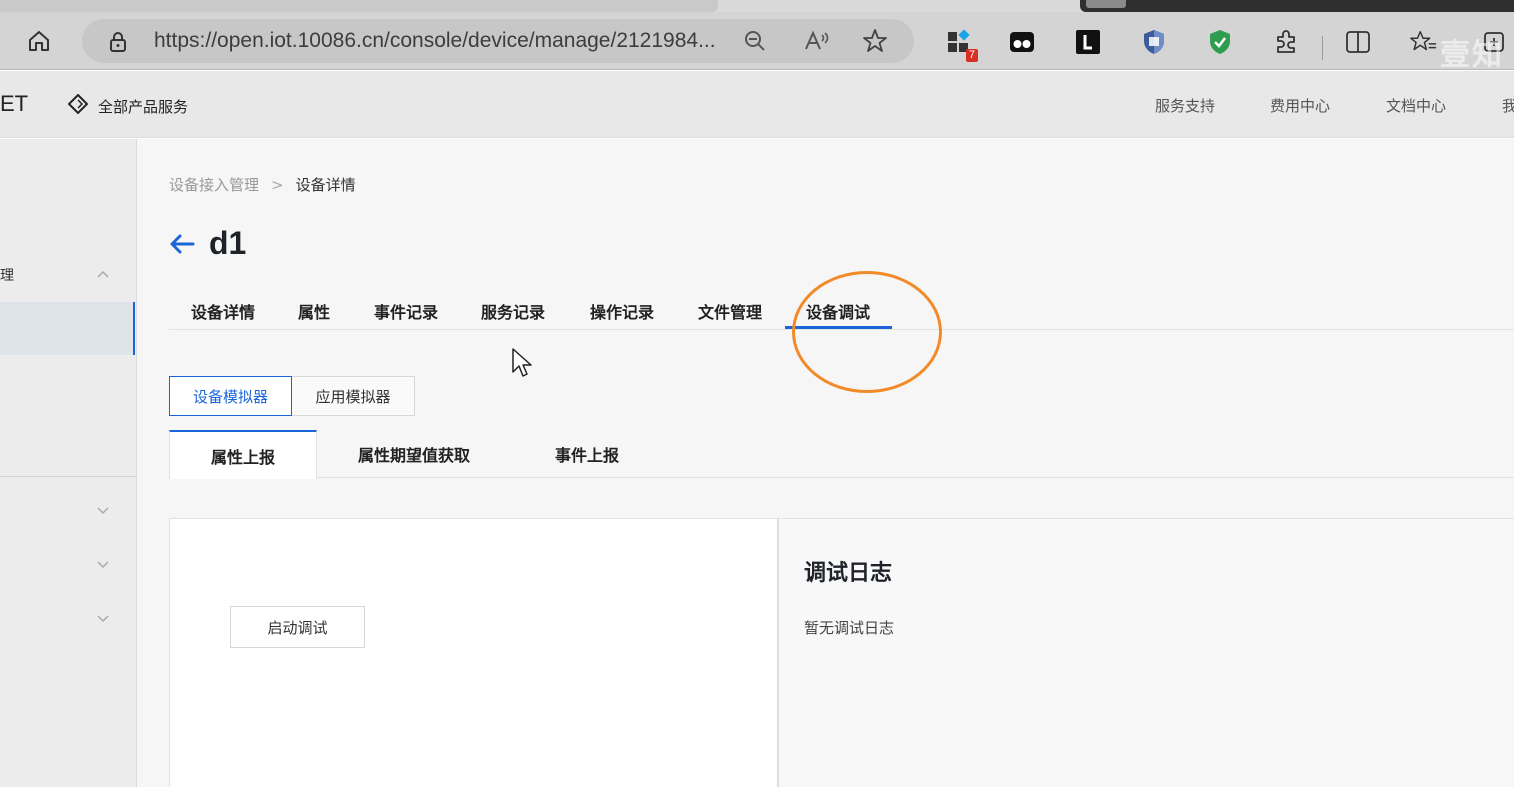 Image resolution: width=1514 pixels, height=787 pixels. Describe the element at coordinates (622, 311) in the screenshot. I see `tab-operation-records: 操作记录` at that location.